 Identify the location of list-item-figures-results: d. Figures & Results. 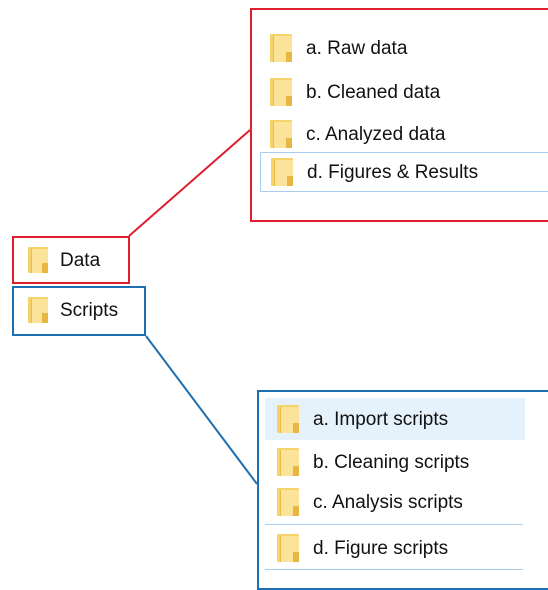
(404, 172).